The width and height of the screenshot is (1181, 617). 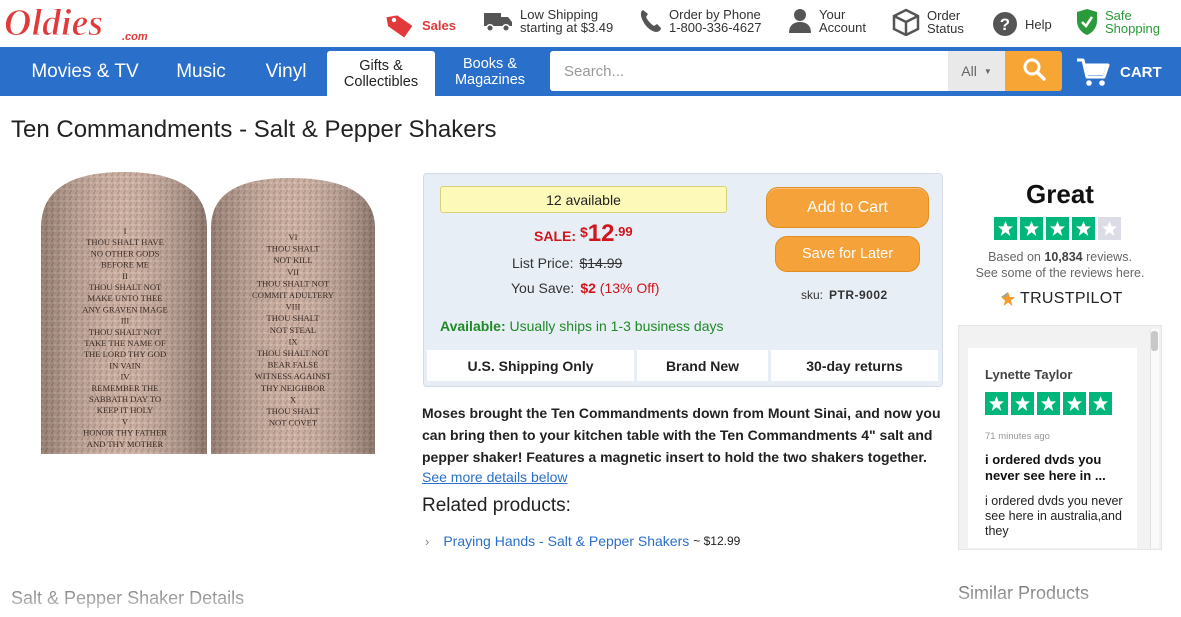 I want to click on tablet-engraving-line: IX, so click(x=293, y=341).